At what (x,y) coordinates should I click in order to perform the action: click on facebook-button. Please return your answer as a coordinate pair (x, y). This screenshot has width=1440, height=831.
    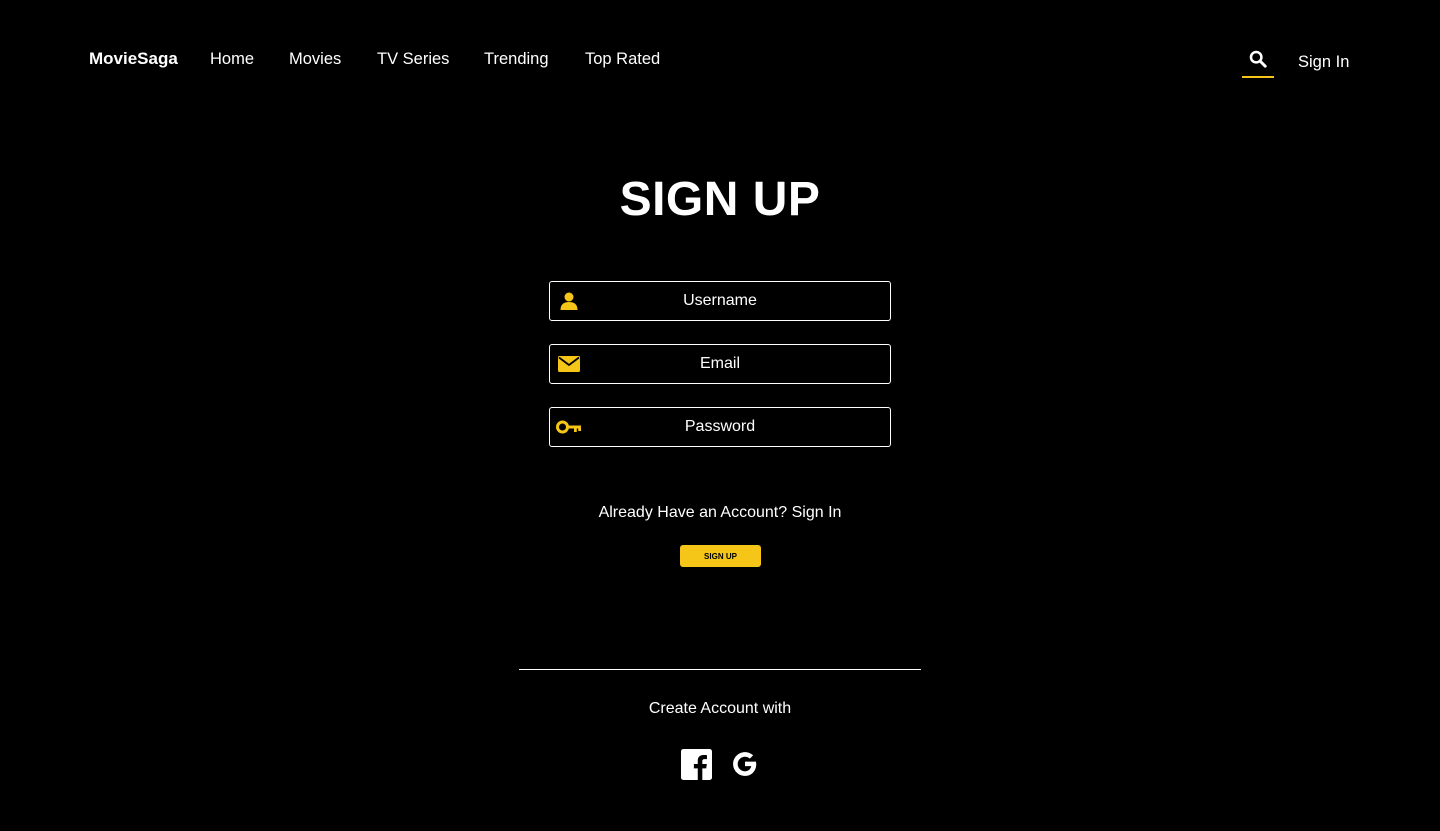
    Looking at the image, I should click on (696, 764).